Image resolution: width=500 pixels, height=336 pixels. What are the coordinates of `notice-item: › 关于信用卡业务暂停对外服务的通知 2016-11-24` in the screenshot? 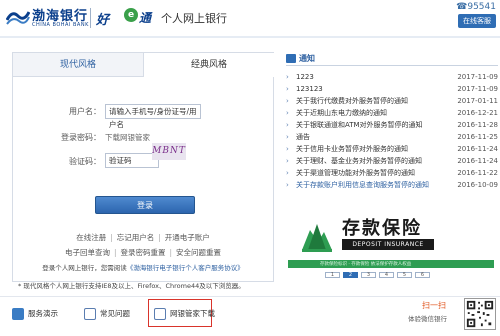 It's located at (392, 149).